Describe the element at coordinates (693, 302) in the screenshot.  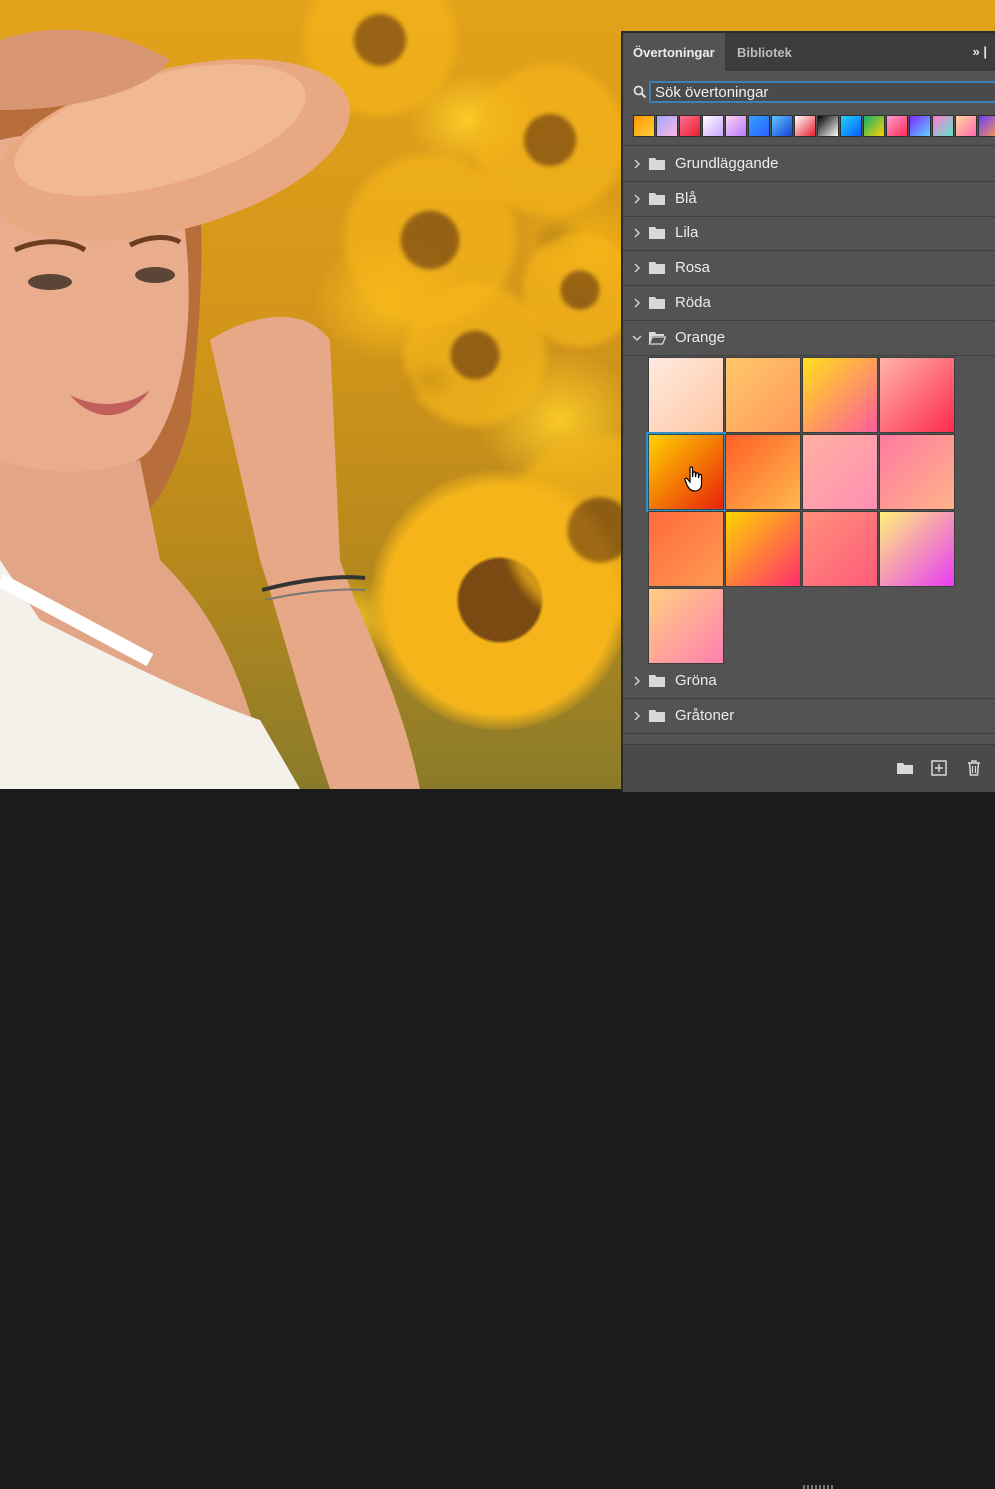
I see `folder-label: Röda` at that location.